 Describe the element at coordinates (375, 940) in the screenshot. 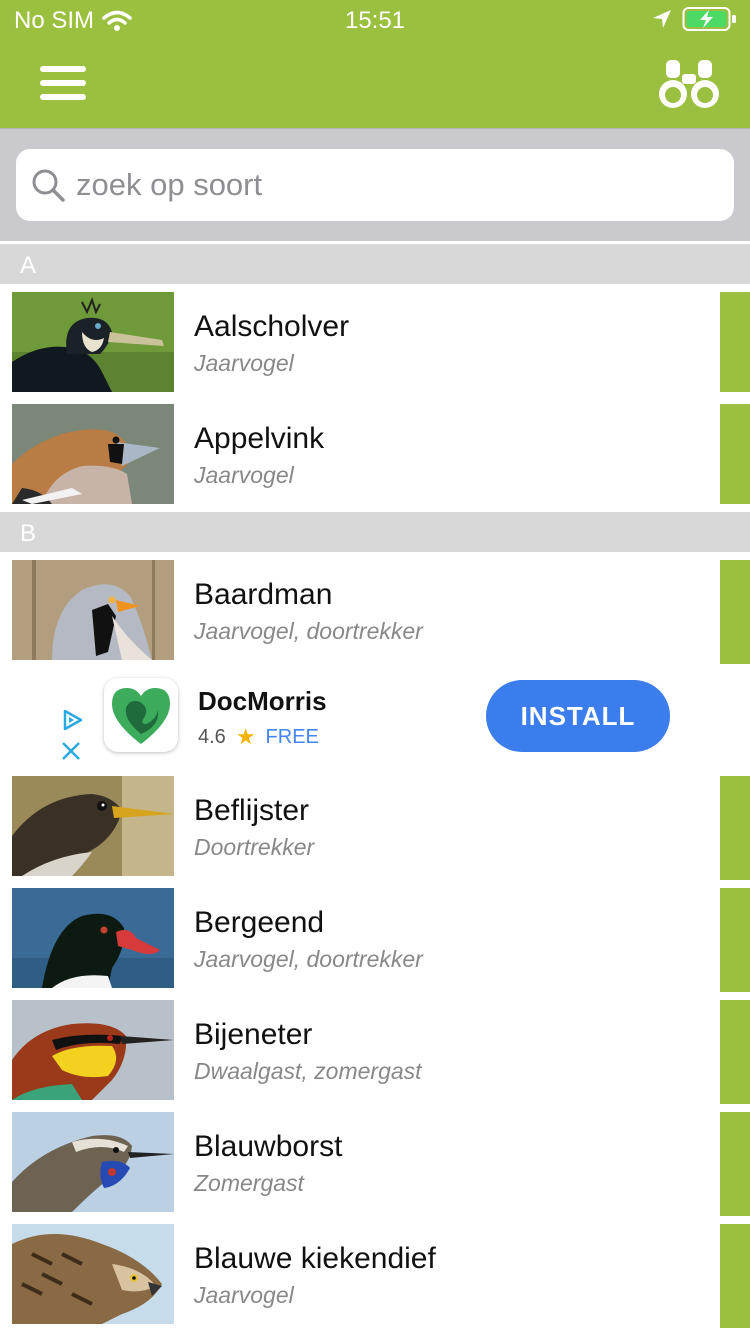

I see `list-item: Bergeend Jaarvogel, doortrekker` at that location.